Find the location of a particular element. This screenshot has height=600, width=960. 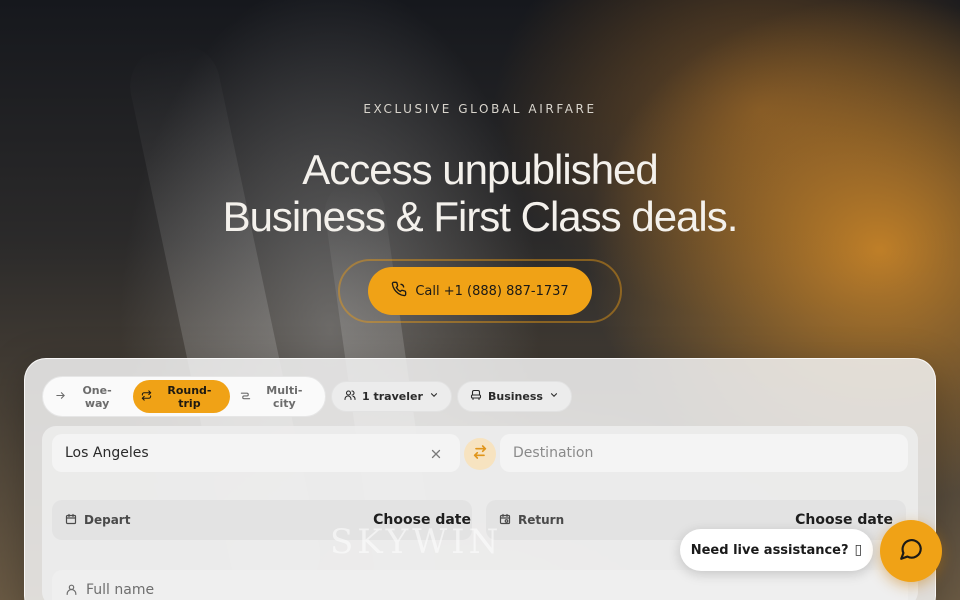

trip-type-multi-city: Multi-city is located at coordinates (276, 396).